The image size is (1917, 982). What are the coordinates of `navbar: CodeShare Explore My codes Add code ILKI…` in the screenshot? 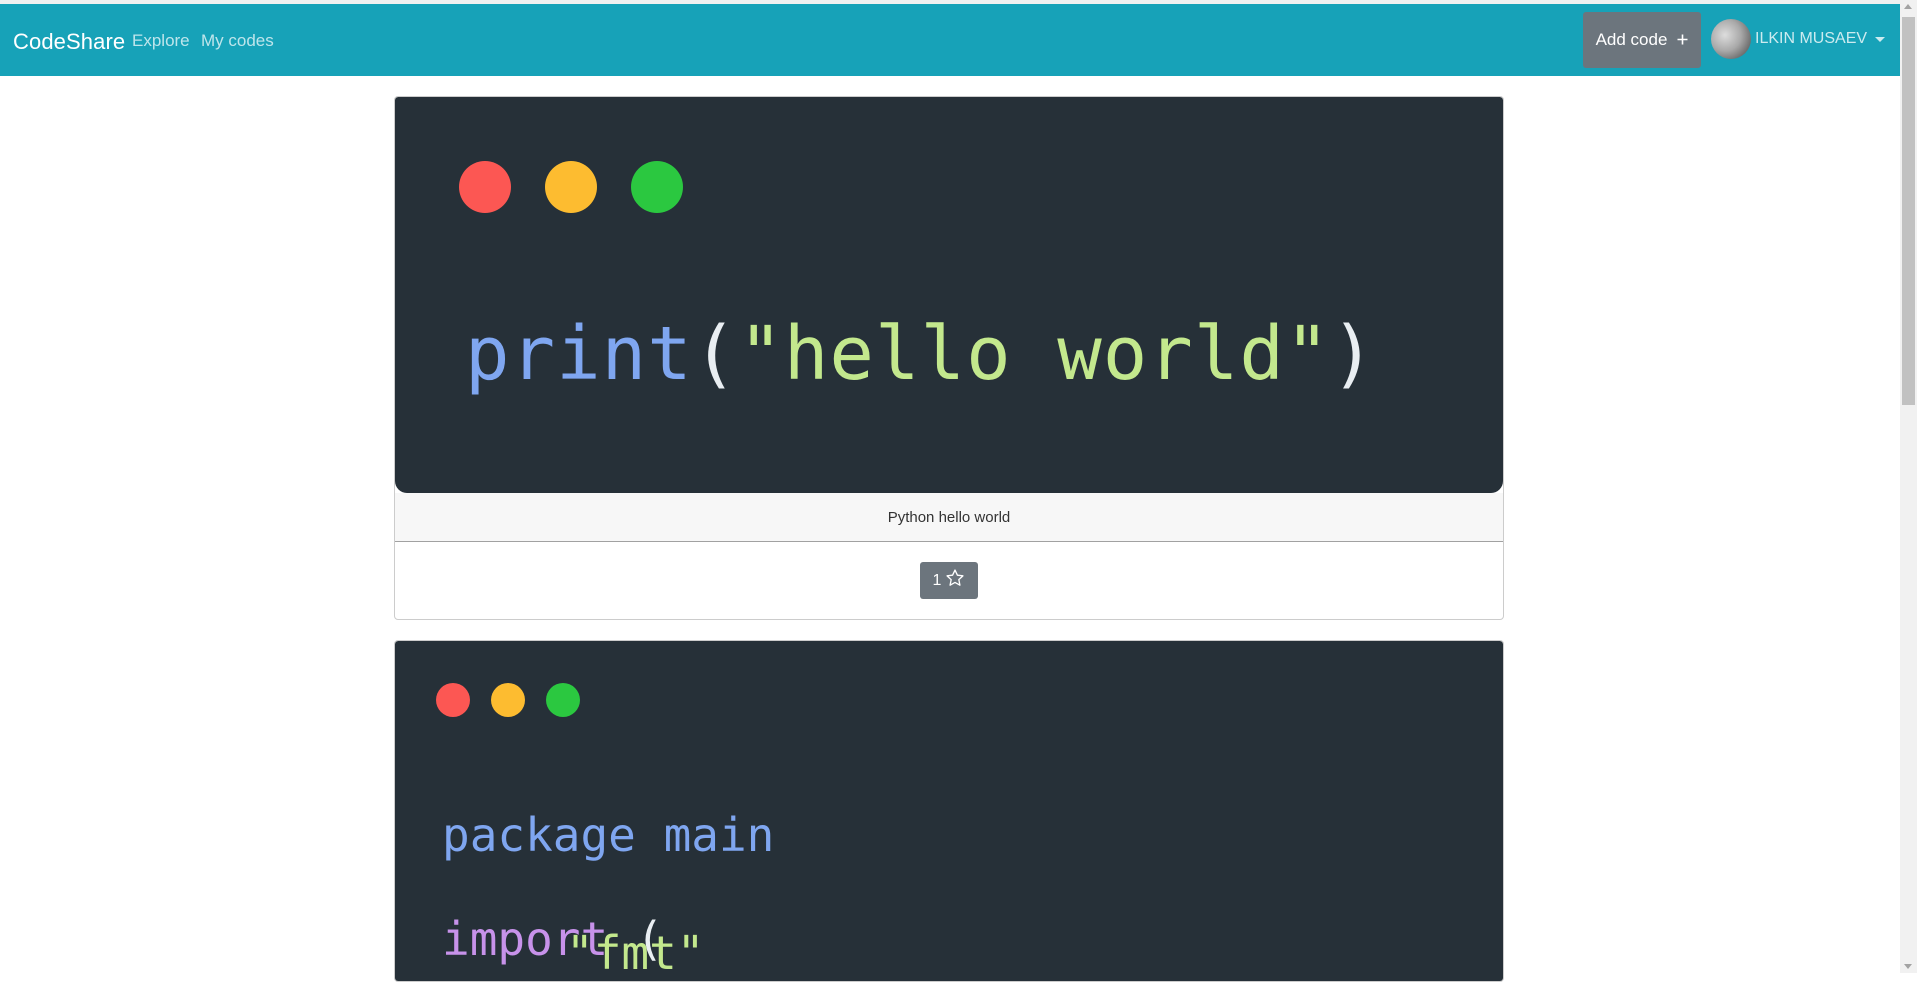 It's located at (950, 40).